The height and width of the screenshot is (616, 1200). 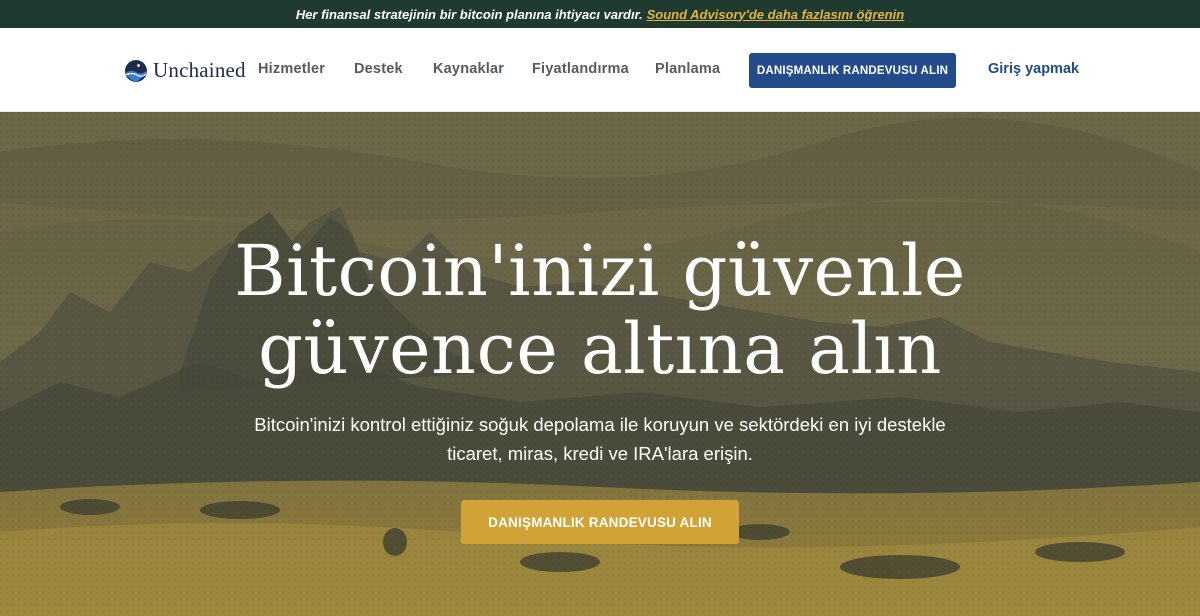 I want to click on nav-item-planning: Planlama, so click(x=687, y=69).